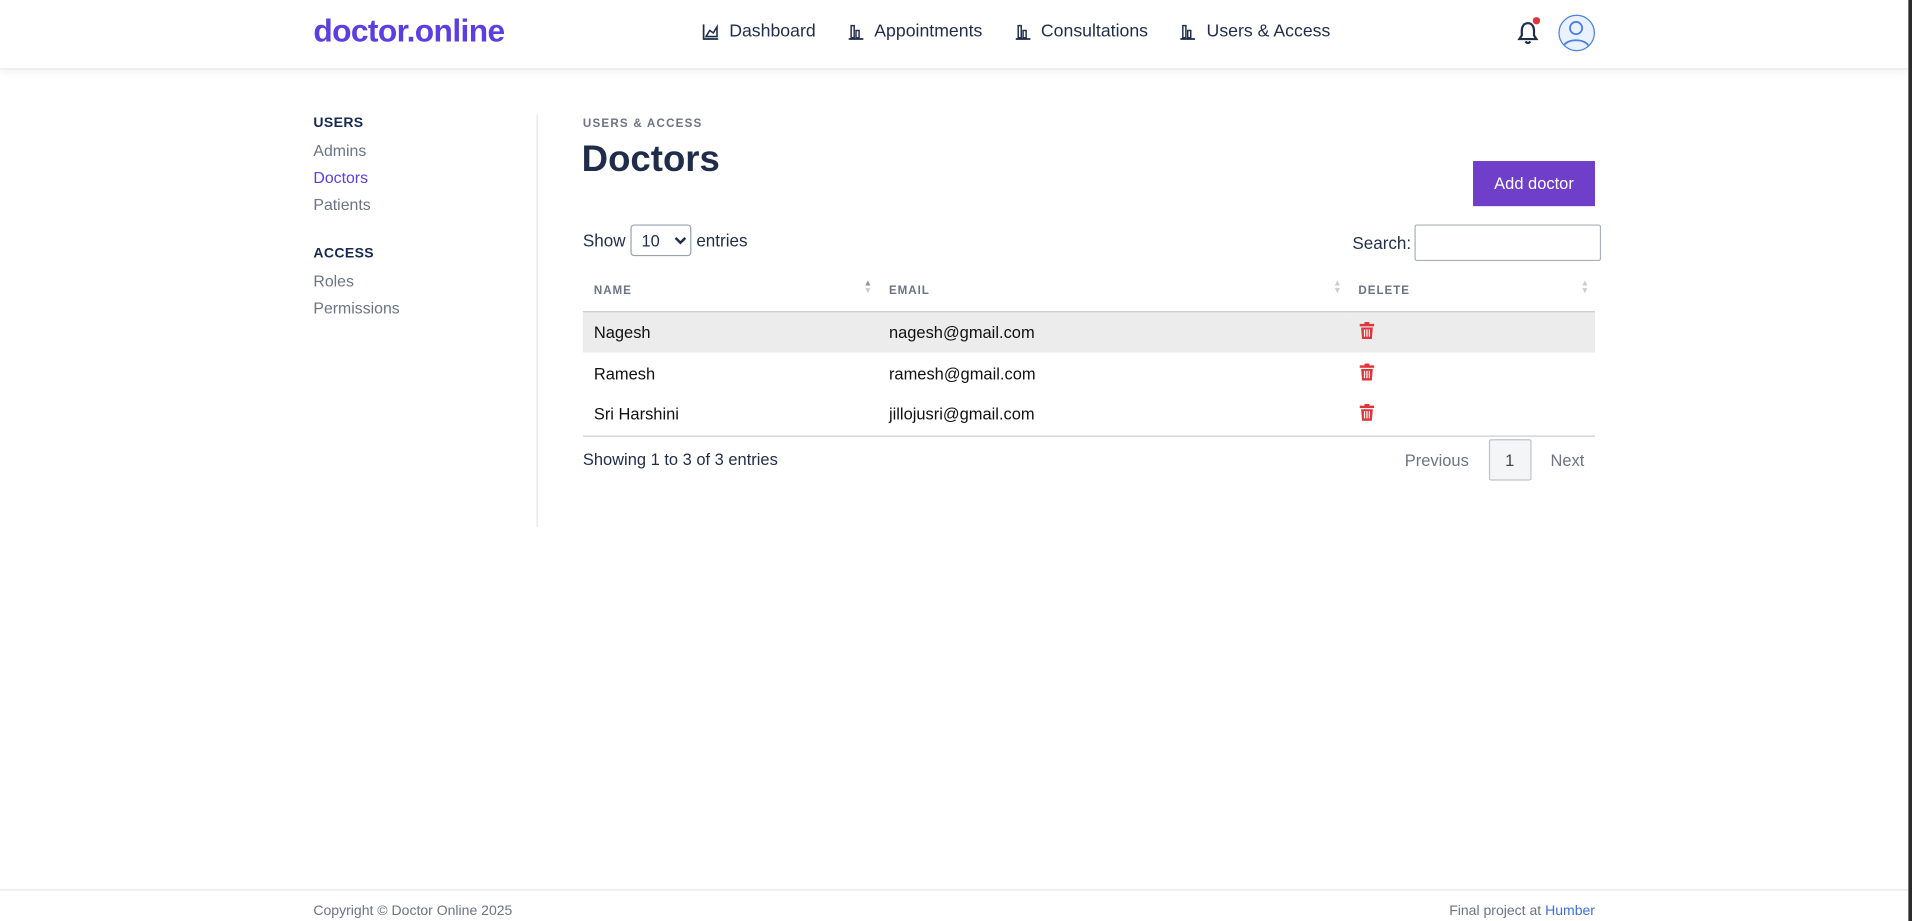 The image size is (1912, 921). What do you see at coordinates (424, 177) in the screenshot?
I see `sidebar-item-doctors: Doctors` at bounding box center [424, 177].